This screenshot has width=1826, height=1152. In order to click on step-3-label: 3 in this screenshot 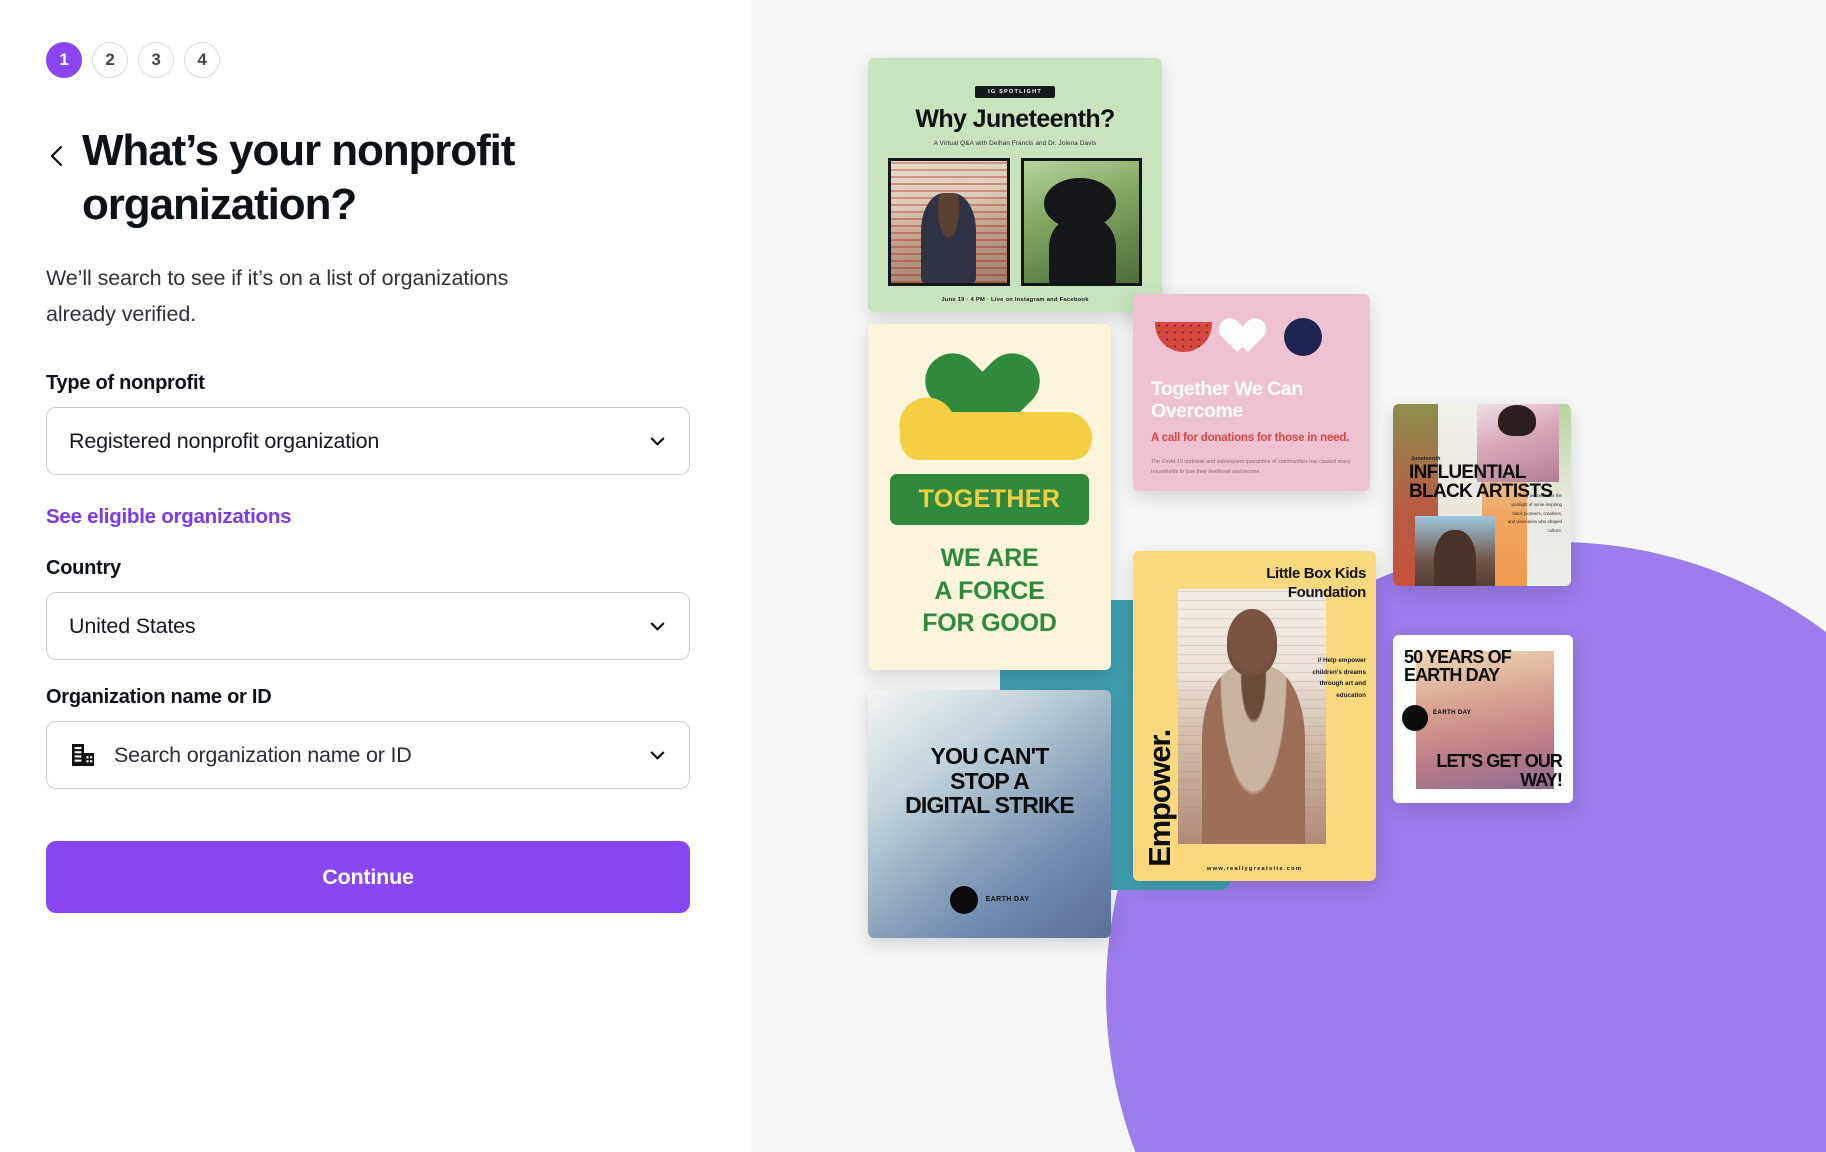, I will do `click(156, 59)`.